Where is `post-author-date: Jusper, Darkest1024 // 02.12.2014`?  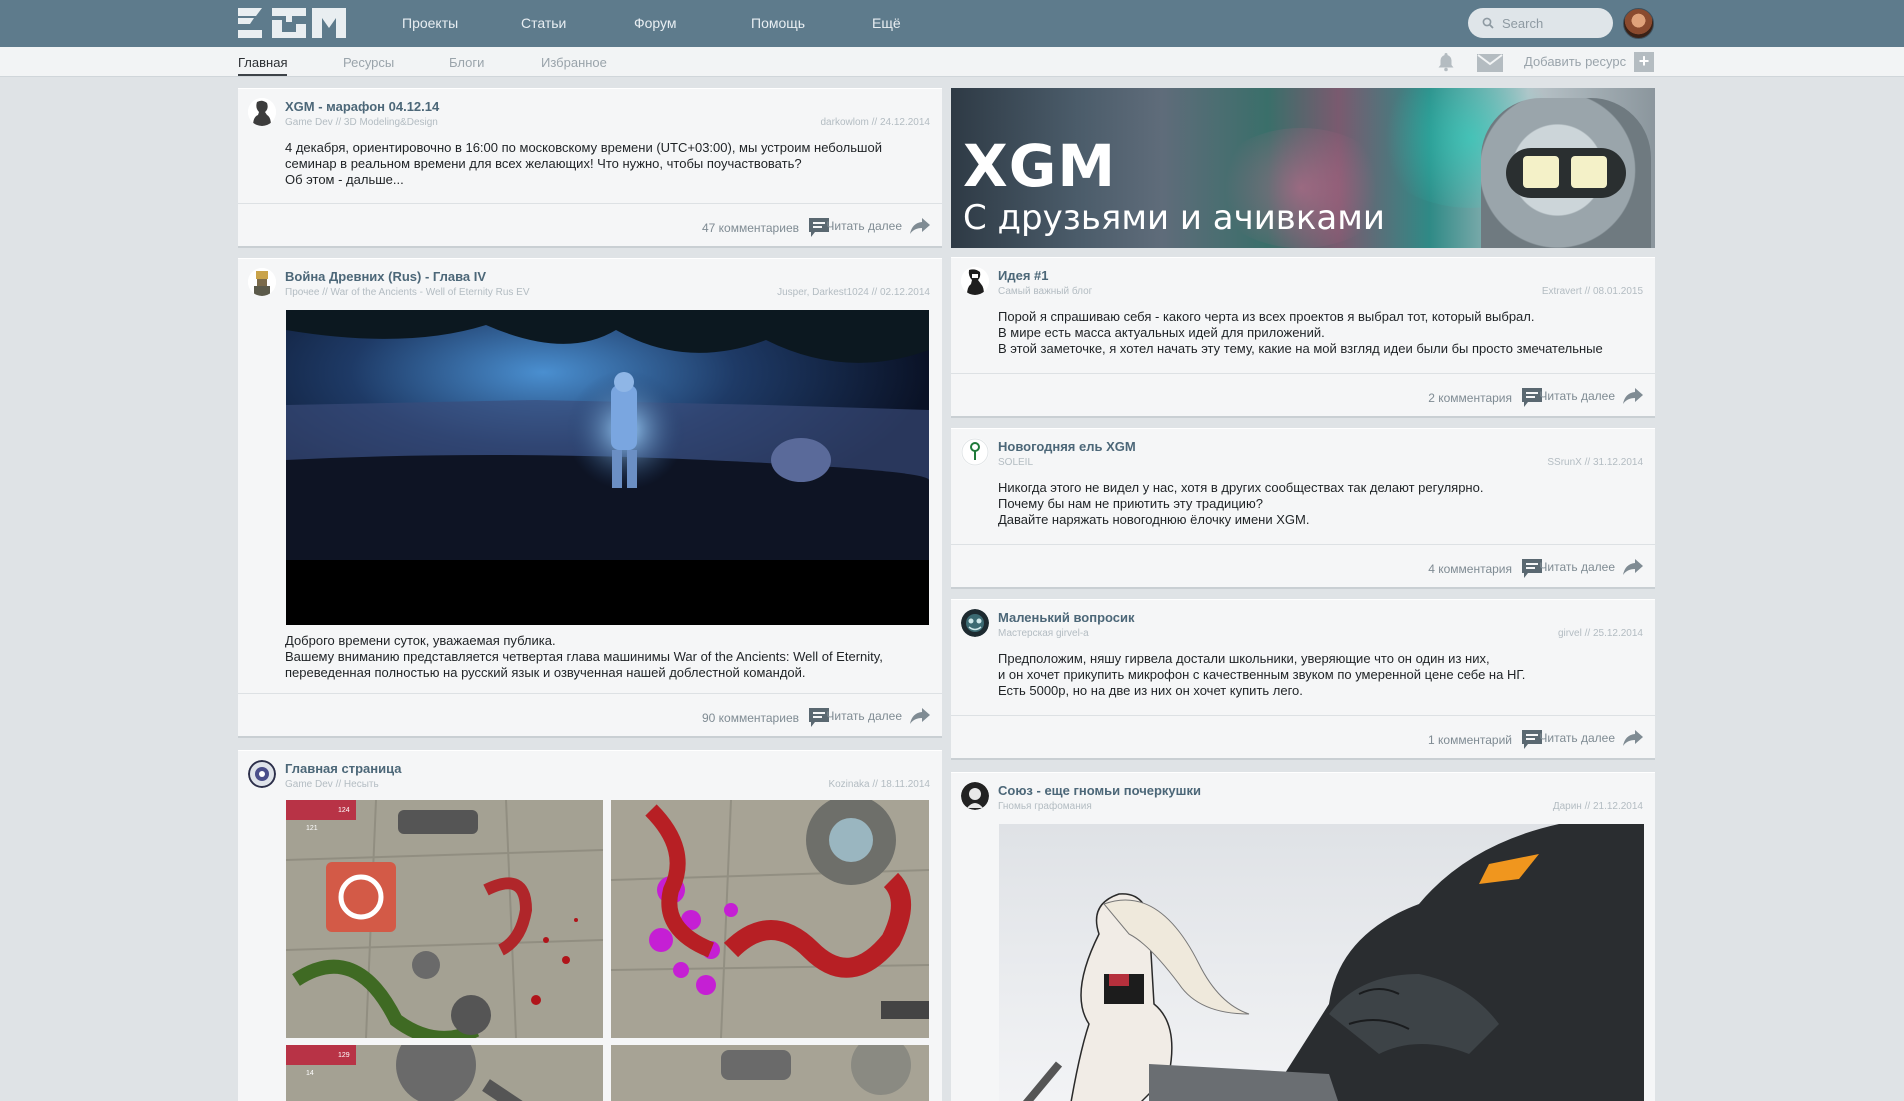 post-author-date: Jusper, Darkest1024 // 02.12.2014 is located at coordinates (853, 292).